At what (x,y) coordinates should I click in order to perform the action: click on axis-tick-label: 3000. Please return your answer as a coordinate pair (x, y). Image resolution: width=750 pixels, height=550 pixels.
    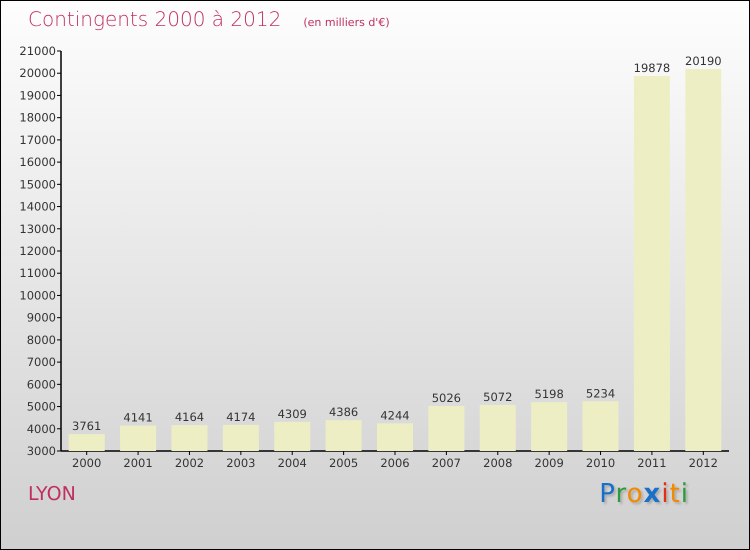
    Looking at the image, I should click on (41, 451).